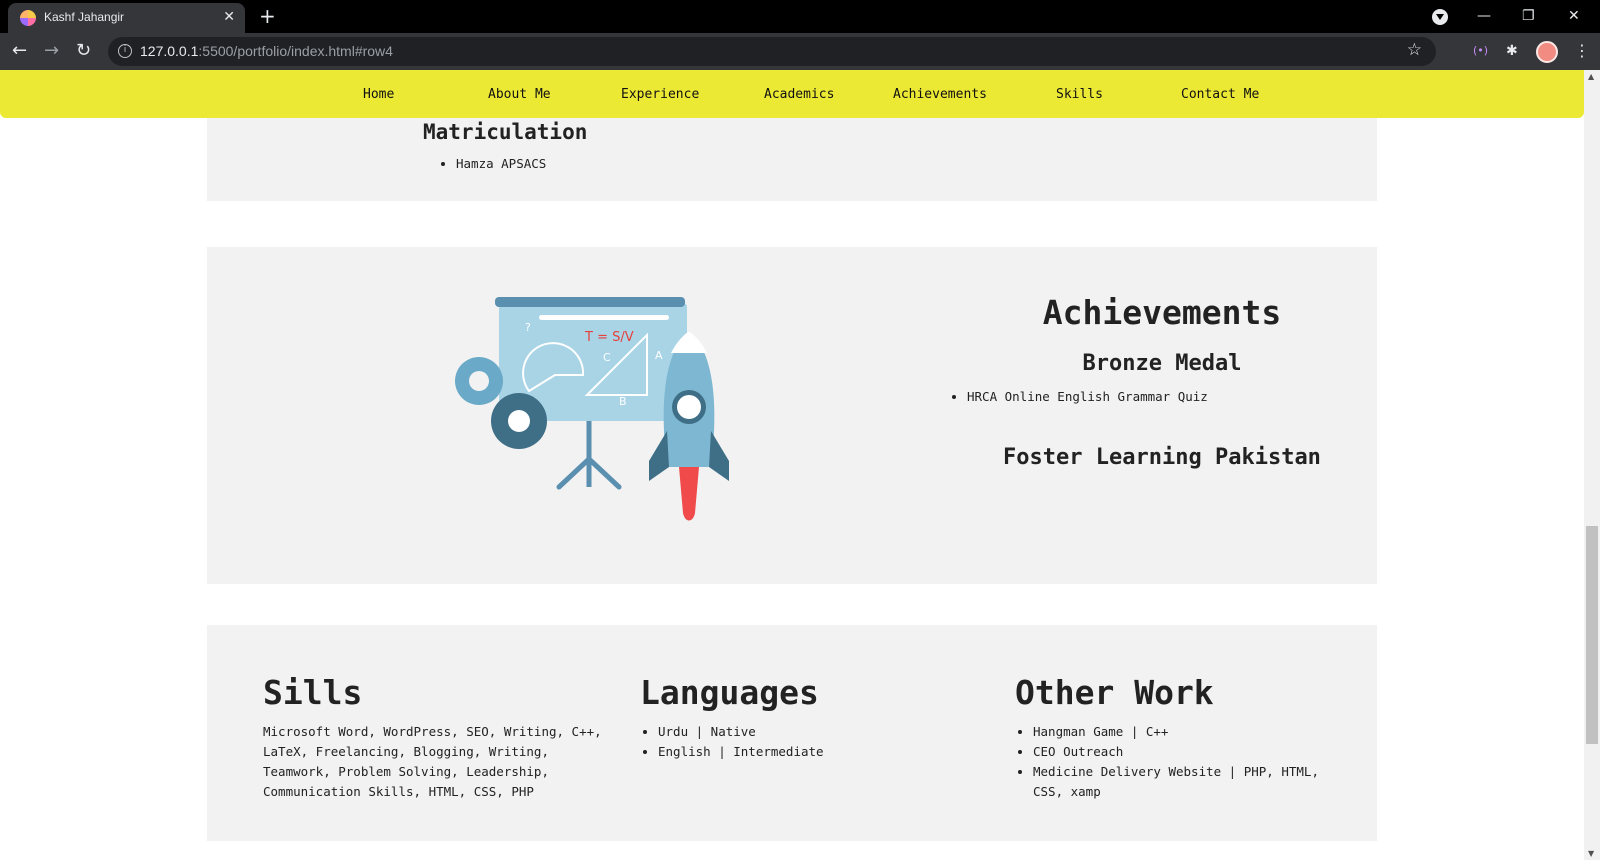 This screenshot has width=1600, height=860. Describe the element at coordinates (940, 94) in the screenshot. I see `nav-achievements: Achievements` at that location.